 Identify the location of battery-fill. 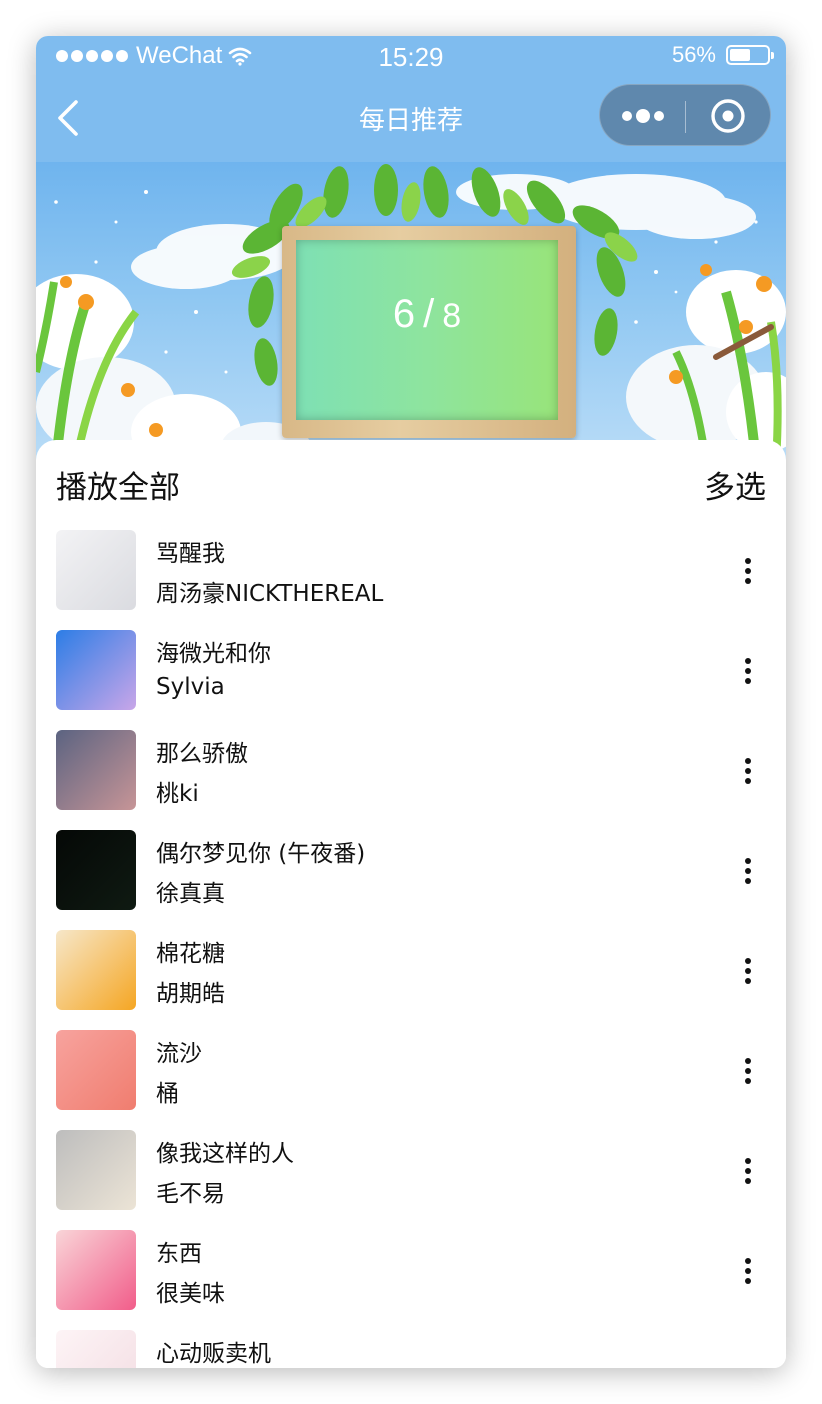
(740, 55).